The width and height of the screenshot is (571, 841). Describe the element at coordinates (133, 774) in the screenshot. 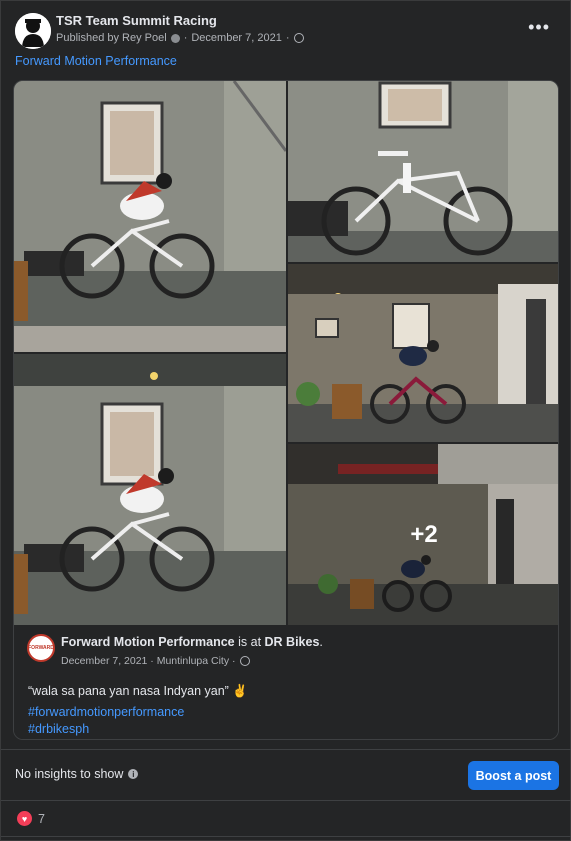

I see `info-icon: i` at that location.